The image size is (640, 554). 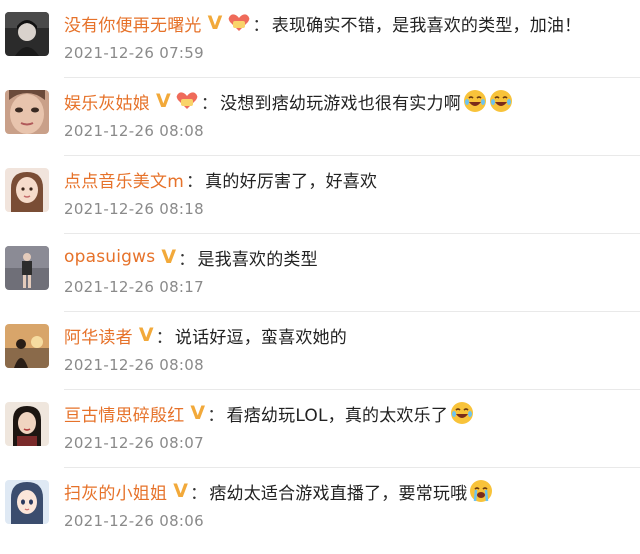 I want to click on comment-line: opasuigws V ： 是我喜欢的类型, so click(x=348, y=257).